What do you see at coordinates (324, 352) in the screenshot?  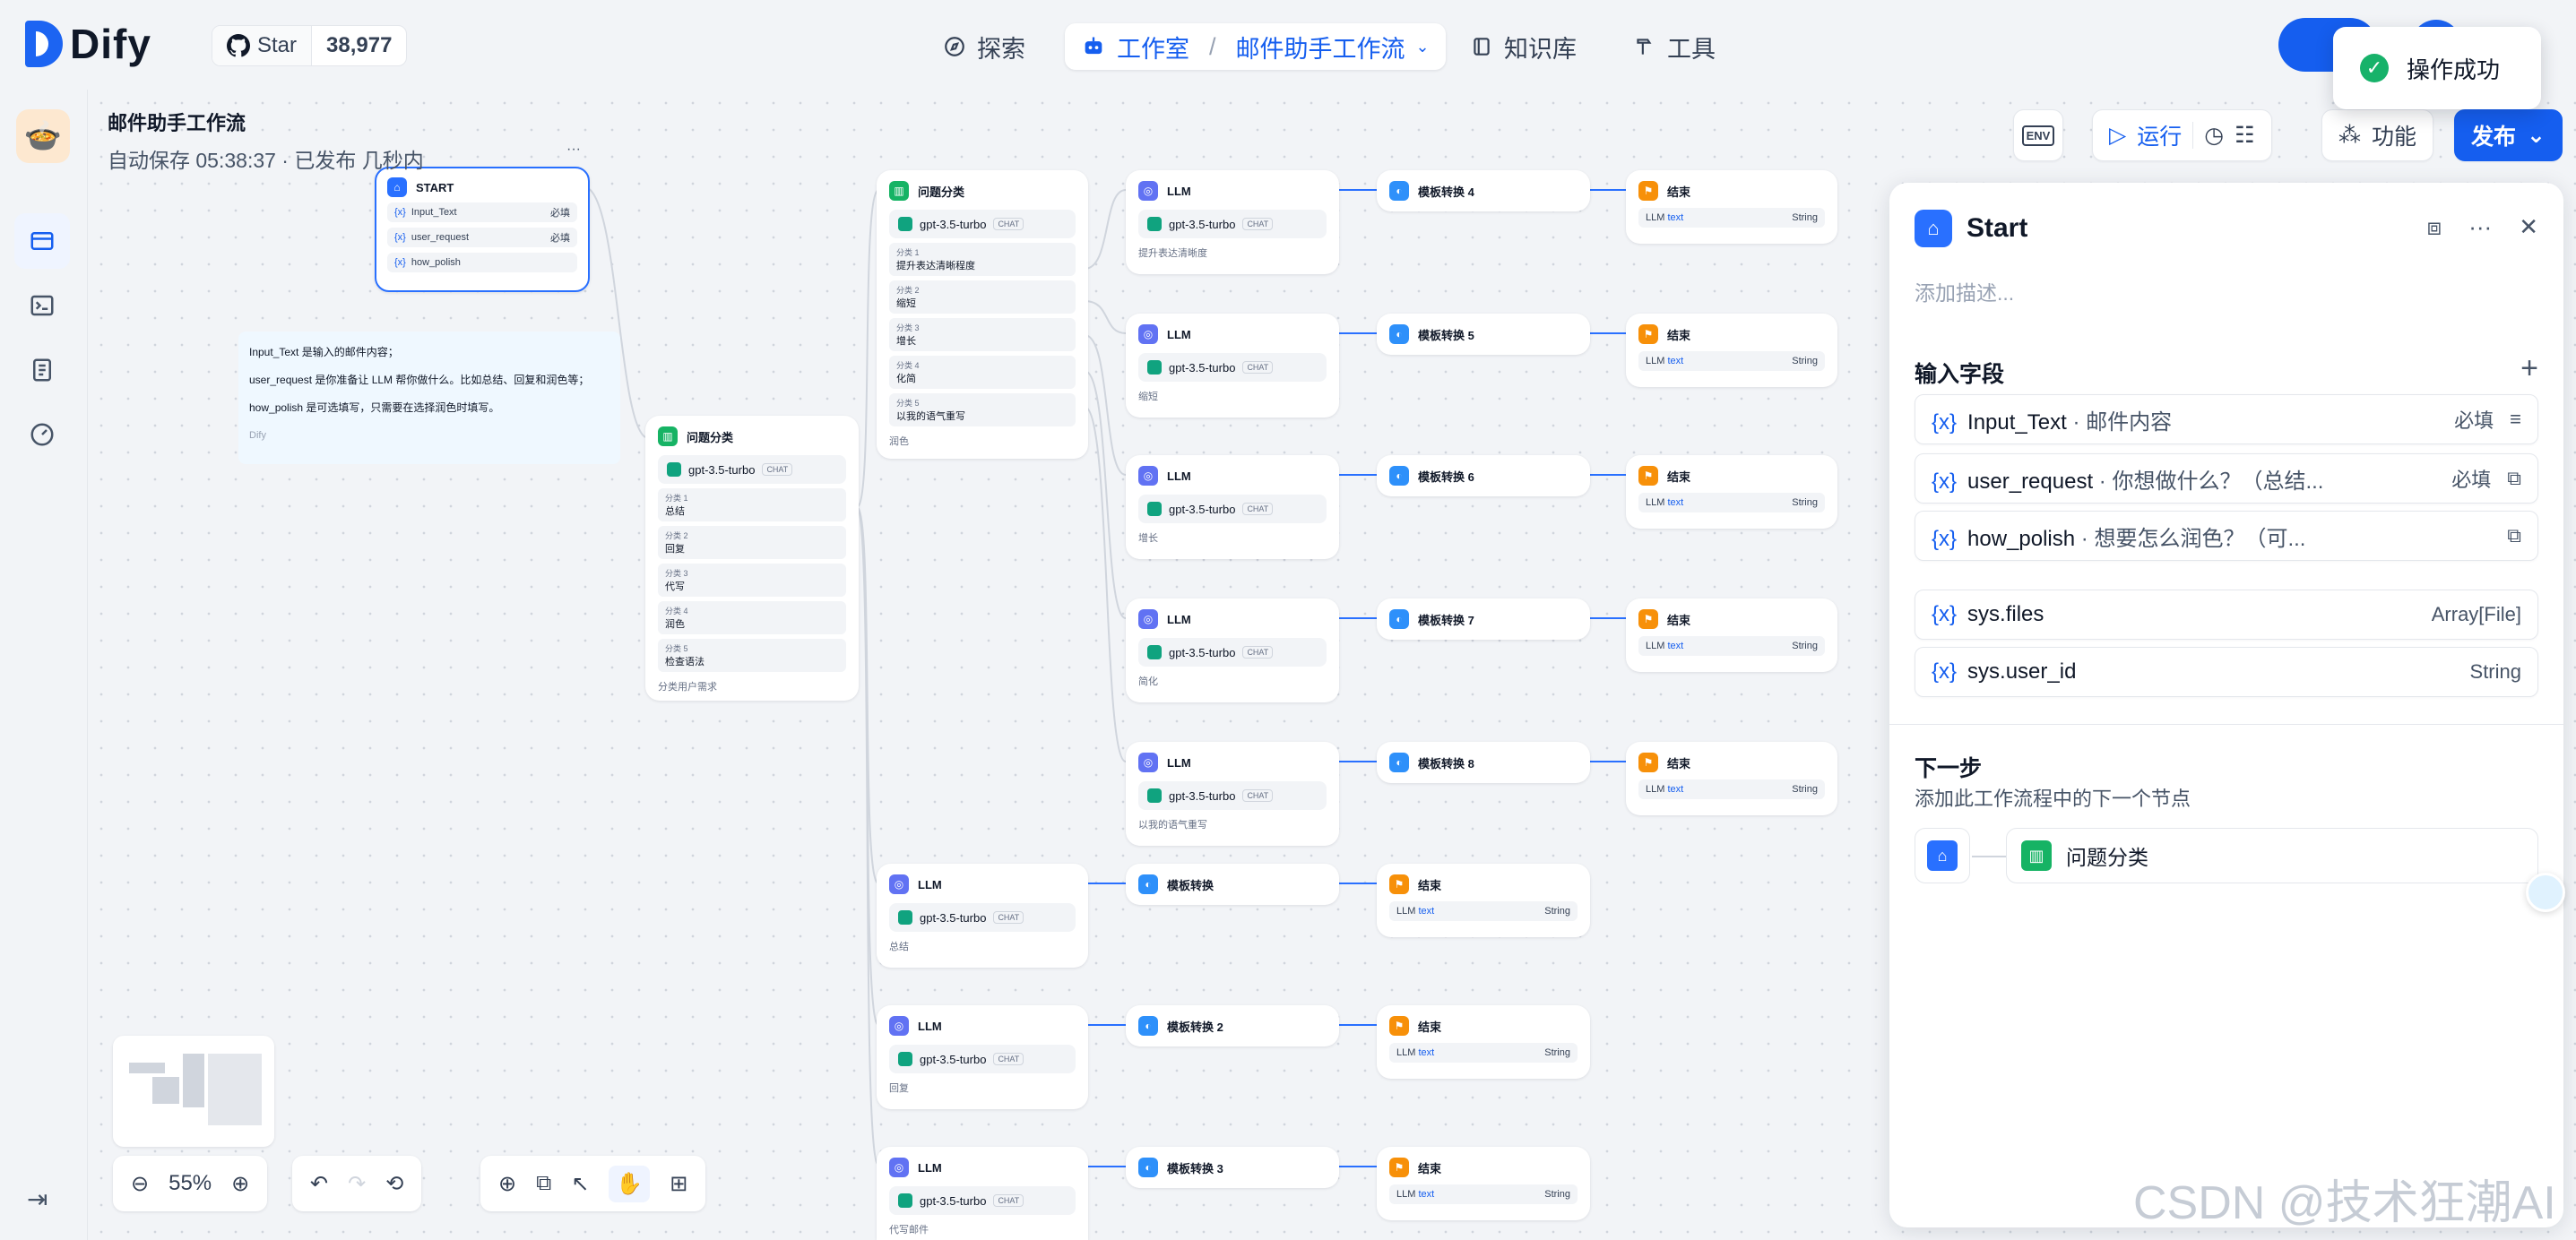 I see `note-line: Input_Text 是输入的邮件内容；` at bounding box center [324, 352].